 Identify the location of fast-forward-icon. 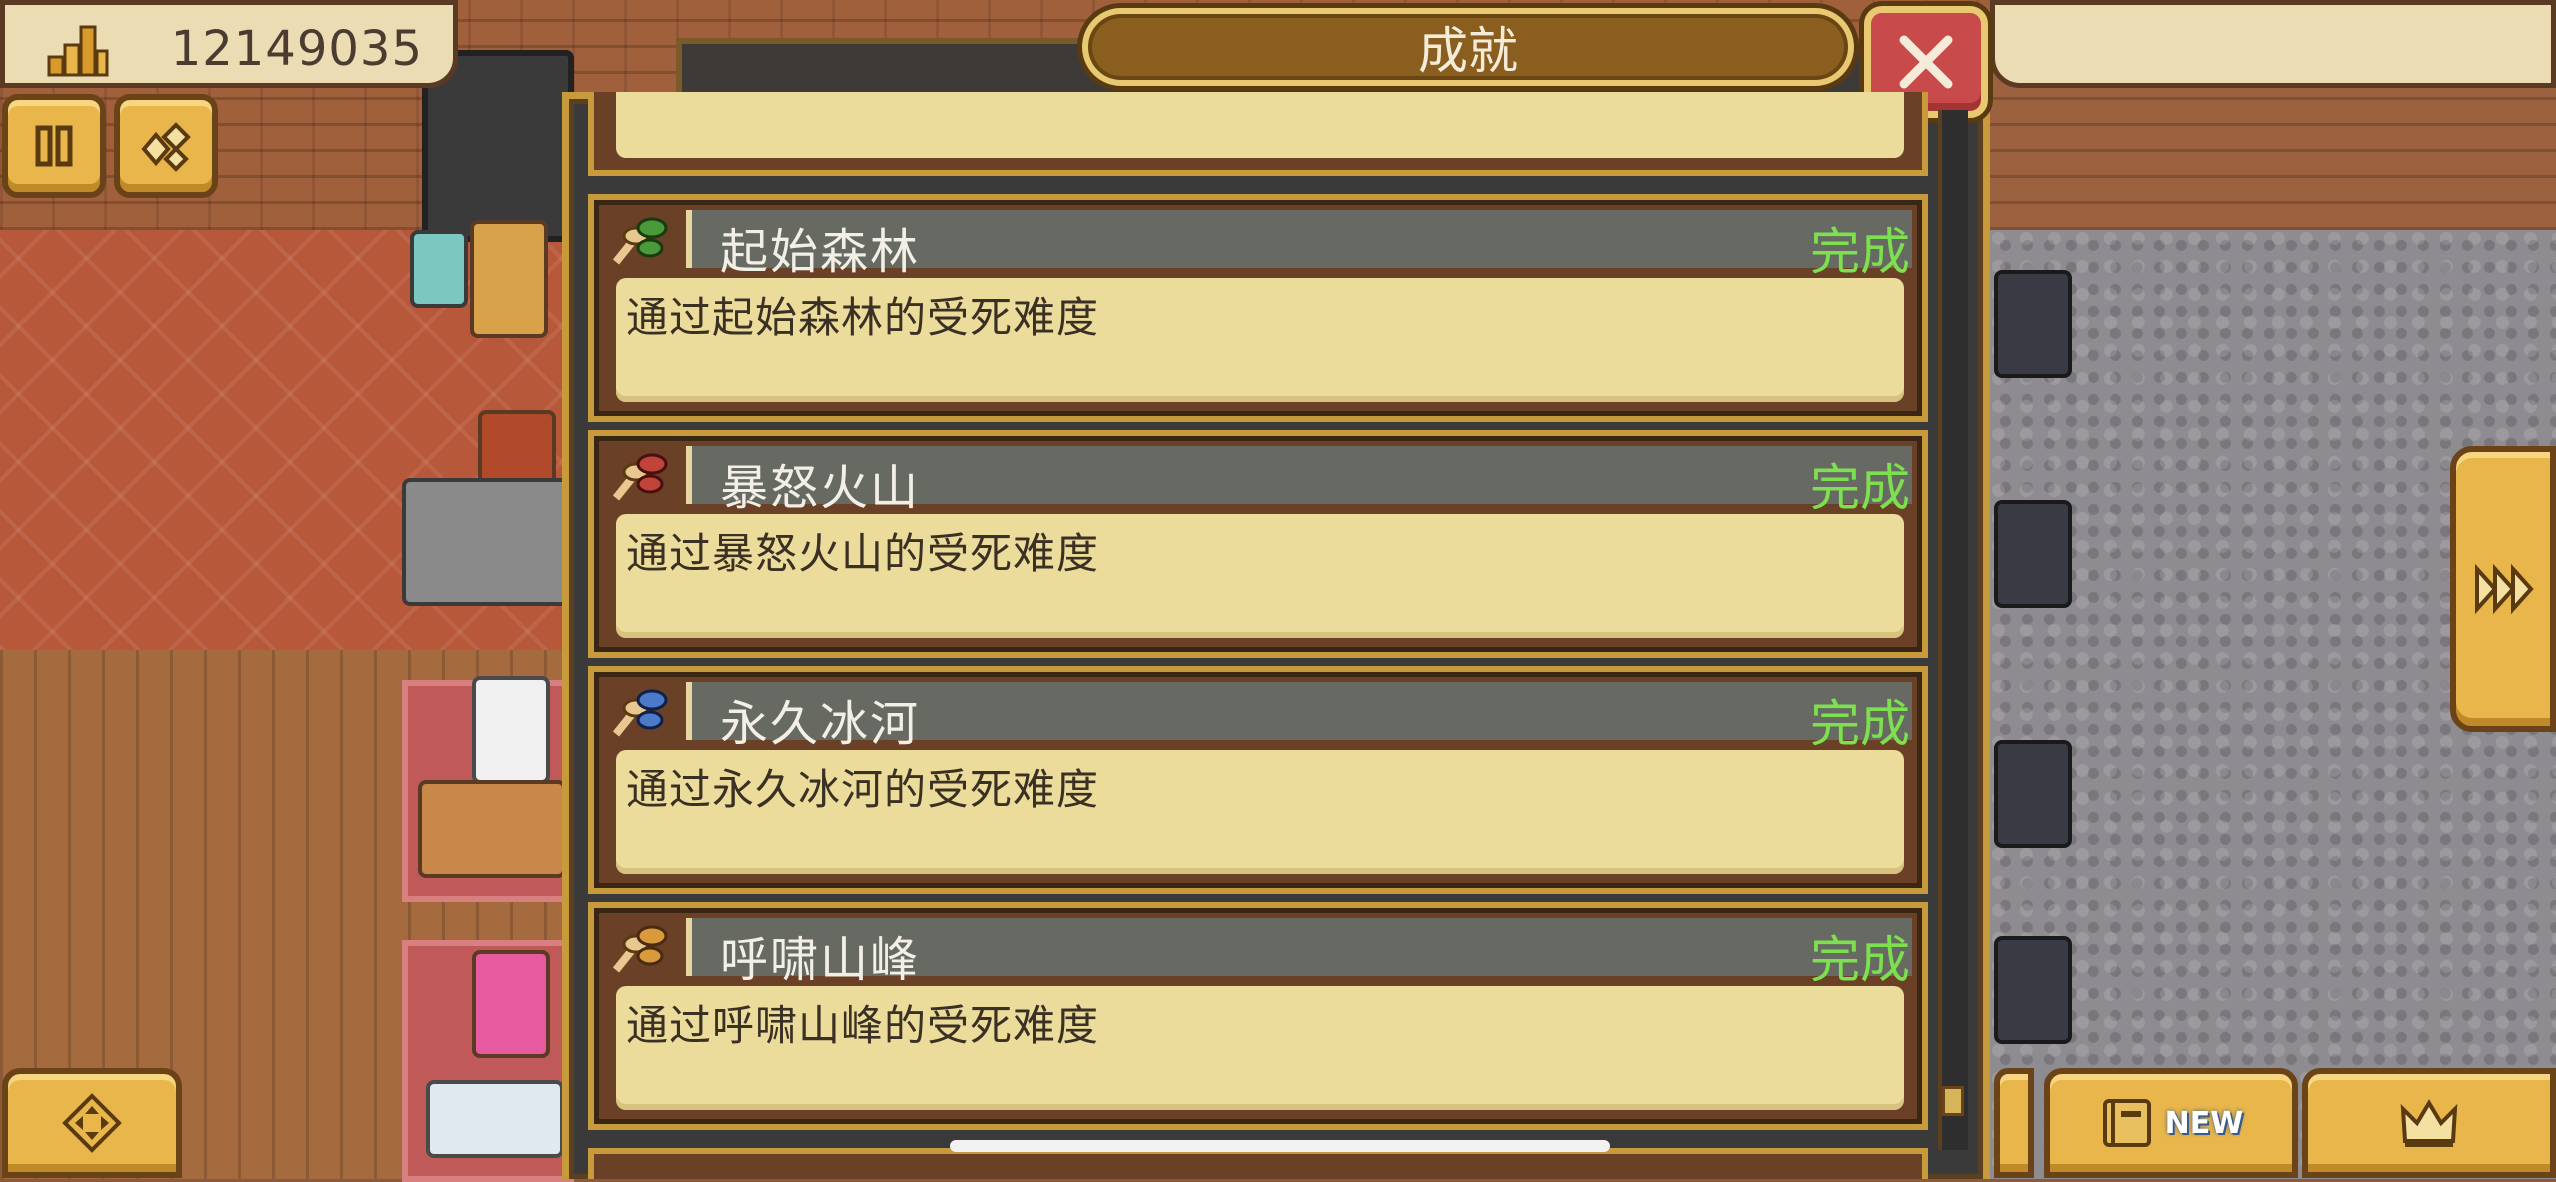
(2504, 589).